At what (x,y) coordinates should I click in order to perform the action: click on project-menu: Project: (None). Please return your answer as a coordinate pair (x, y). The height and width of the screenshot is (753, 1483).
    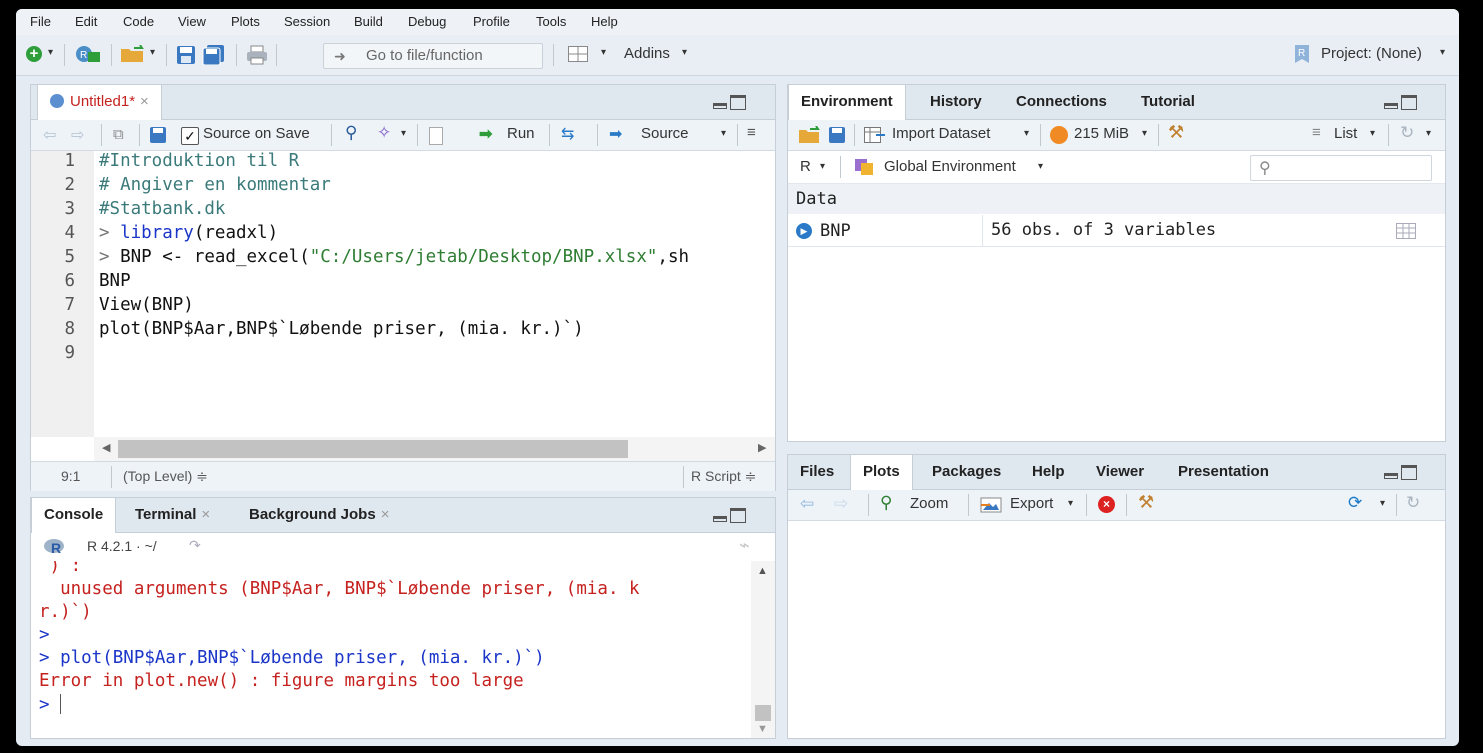
    Looking at the image, I should click on (1371, 53).